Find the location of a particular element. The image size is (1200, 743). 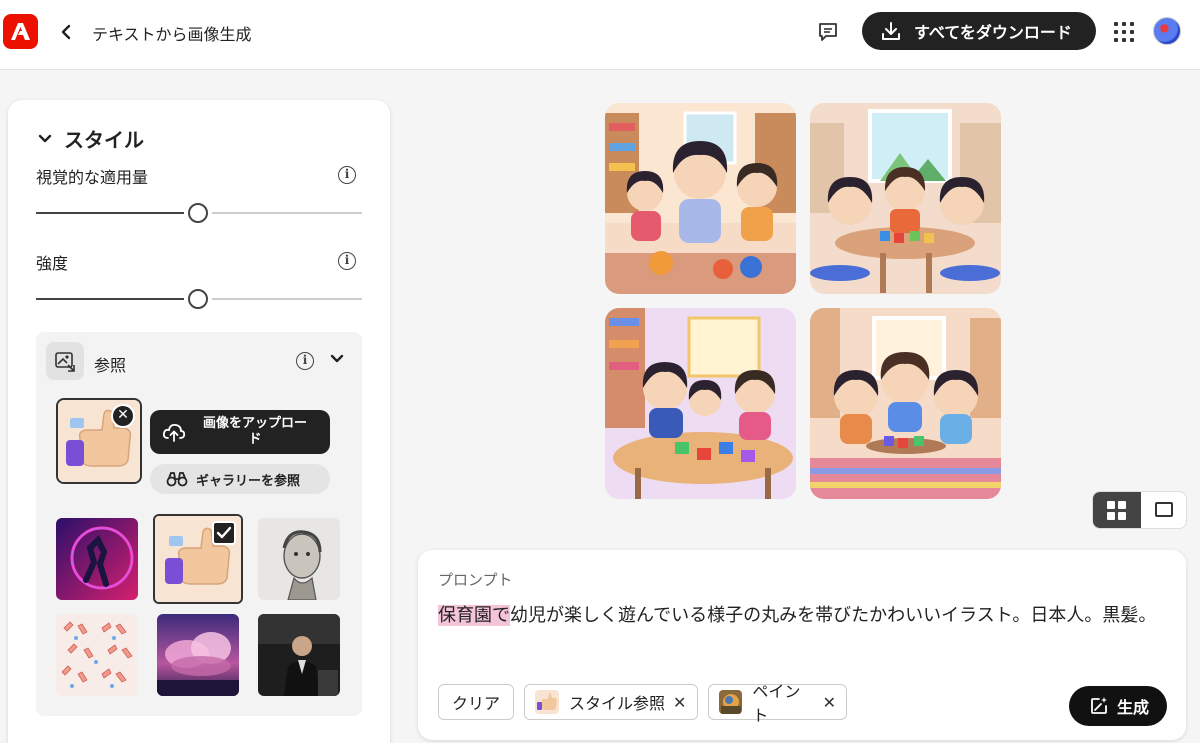

view-toggle is located at coordinates (1139, 510).